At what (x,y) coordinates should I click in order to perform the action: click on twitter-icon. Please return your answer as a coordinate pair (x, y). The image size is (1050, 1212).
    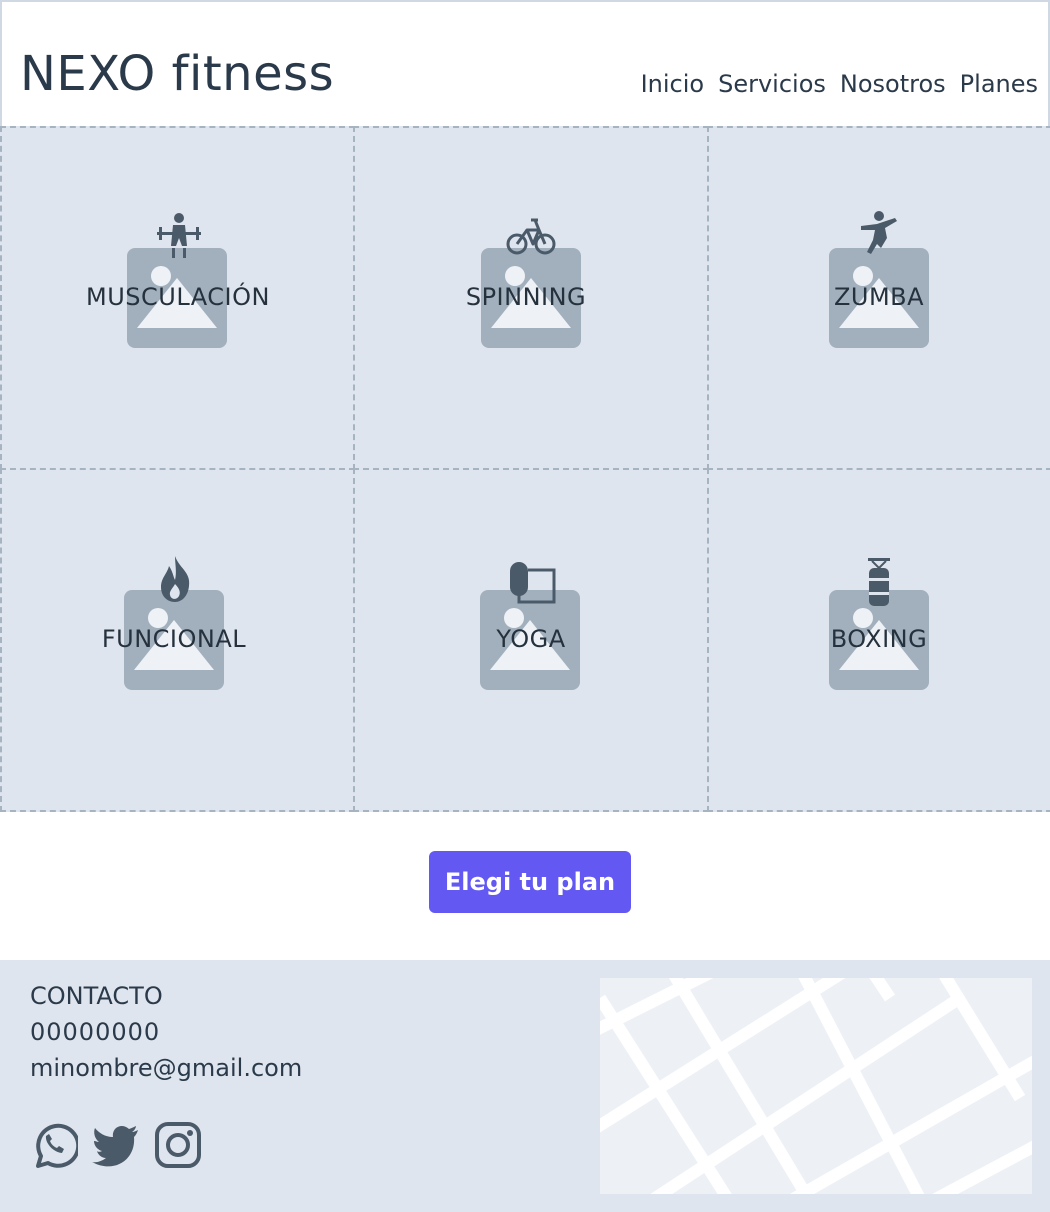
    Looking at the image, I should click on (116, 1145).